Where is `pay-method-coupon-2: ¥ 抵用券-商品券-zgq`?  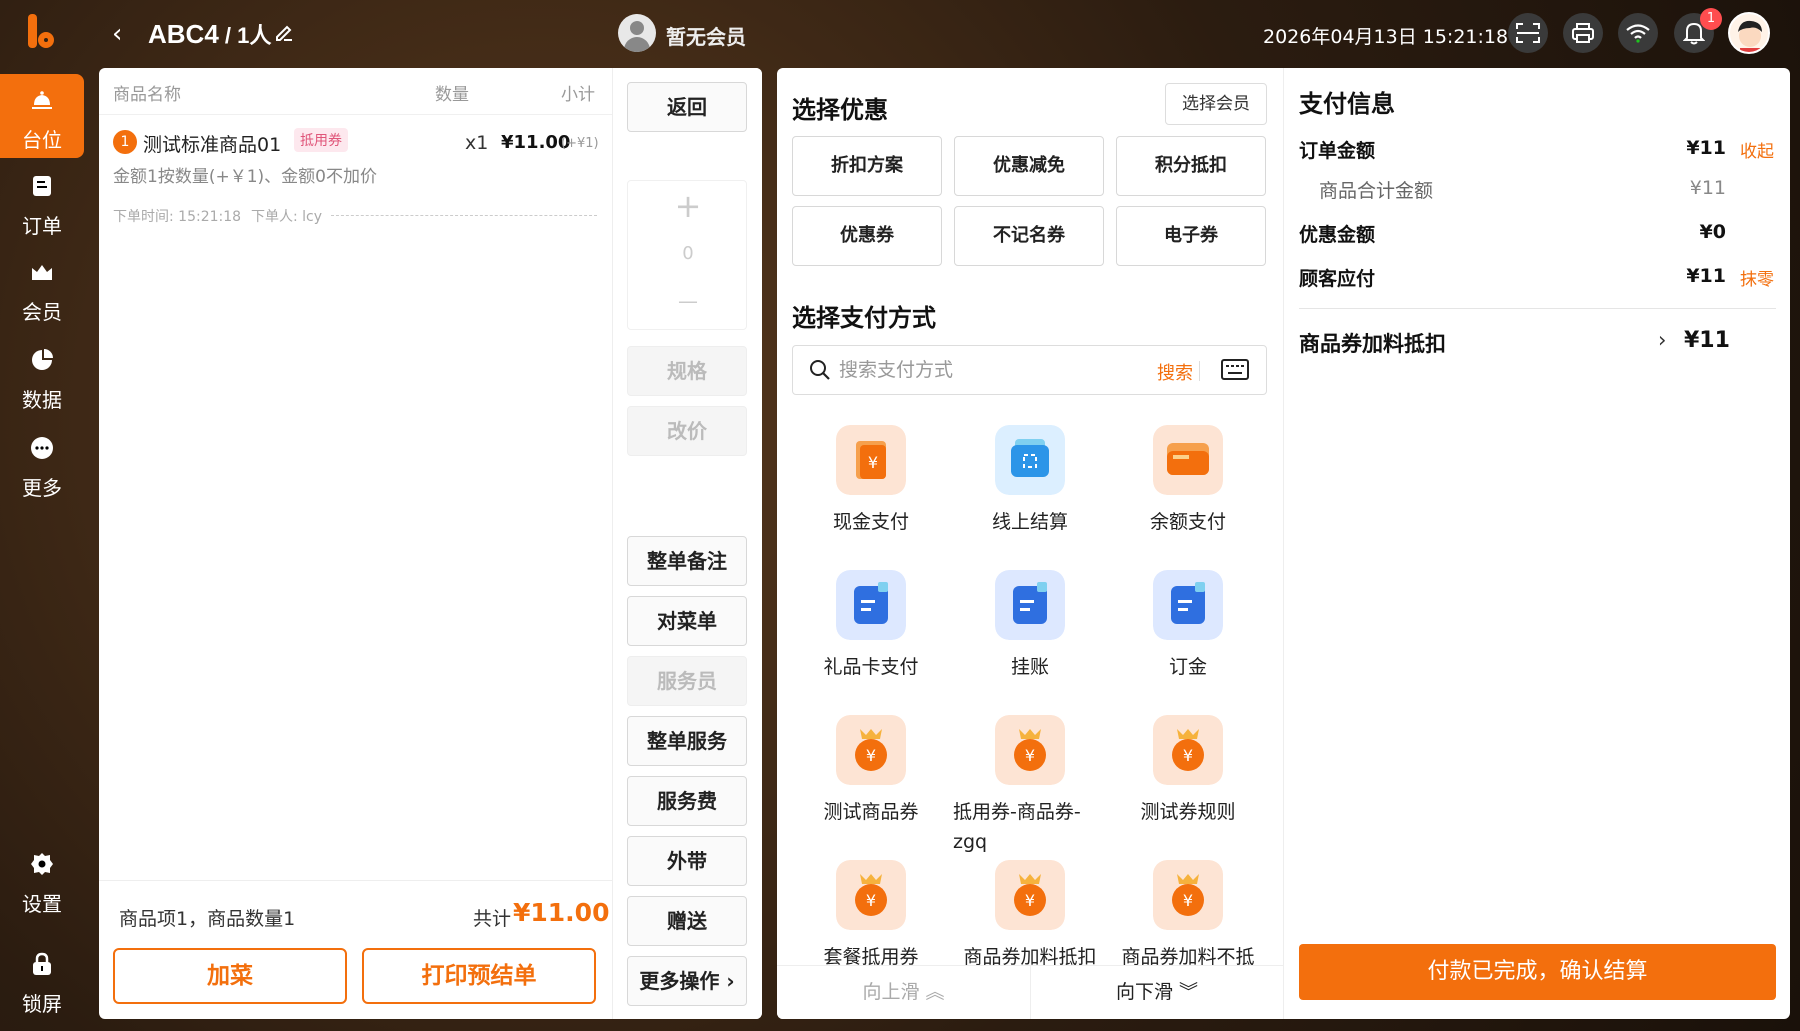 pay-method-coupon-2: ¥ 抵用券-商品券-zgq is located at coordinates (1030, 785).